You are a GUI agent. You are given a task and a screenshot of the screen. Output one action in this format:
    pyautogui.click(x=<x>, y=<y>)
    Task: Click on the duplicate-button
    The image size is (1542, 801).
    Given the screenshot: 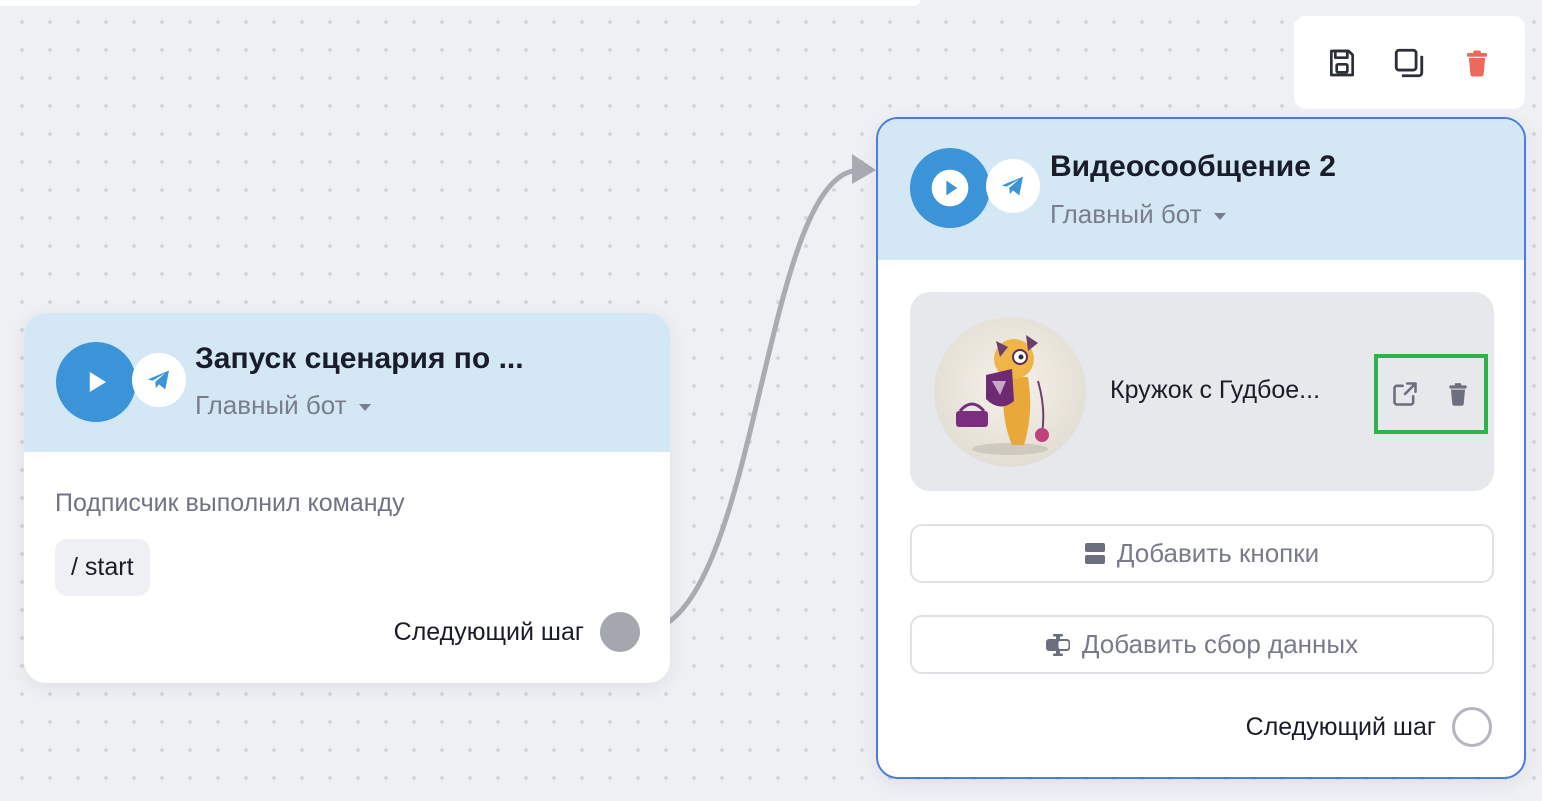 What is the action you would take?
    pyautogui.click(x=1409, y=63)
    